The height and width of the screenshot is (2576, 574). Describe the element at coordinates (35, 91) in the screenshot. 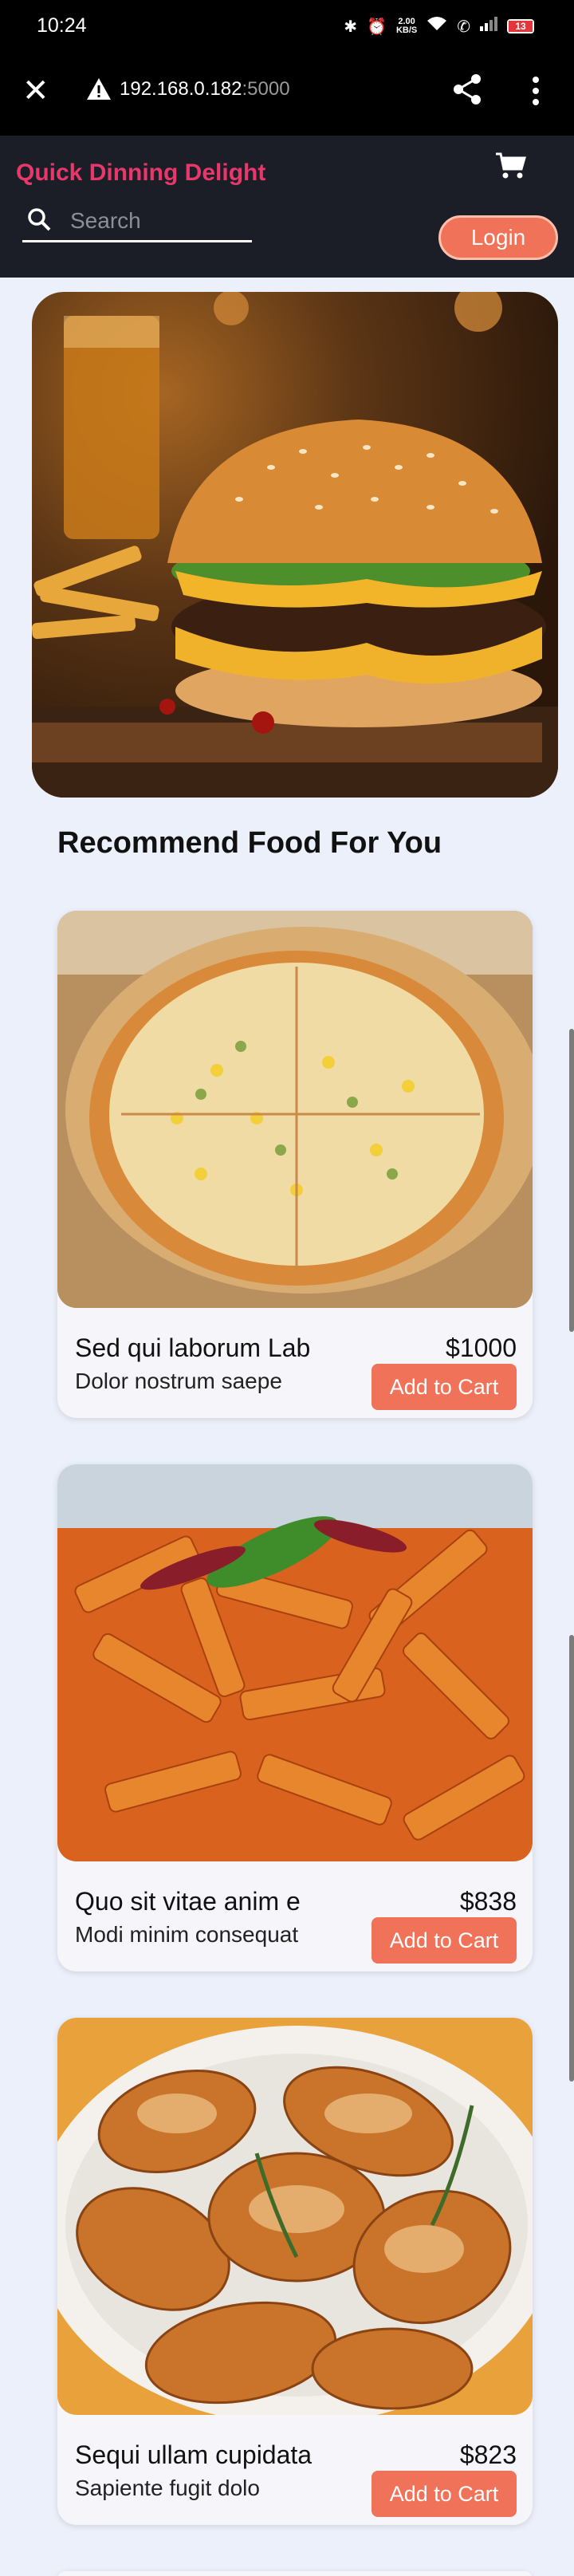

I see `close-icon: ✕` at that location.